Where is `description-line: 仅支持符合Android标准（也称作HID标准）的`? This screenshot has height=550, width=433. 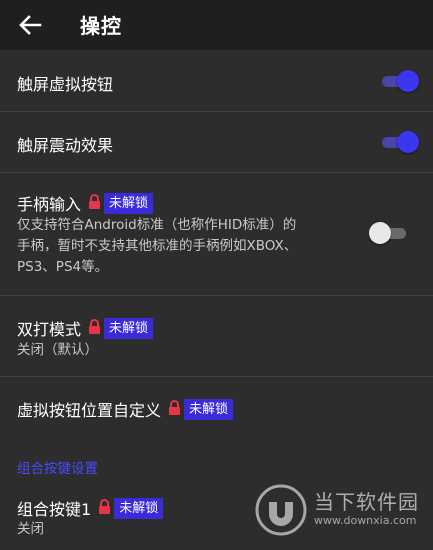 description-line: 仅支持符合Android标准（也称作HID标准）的 is located at coordinates (157, 225).